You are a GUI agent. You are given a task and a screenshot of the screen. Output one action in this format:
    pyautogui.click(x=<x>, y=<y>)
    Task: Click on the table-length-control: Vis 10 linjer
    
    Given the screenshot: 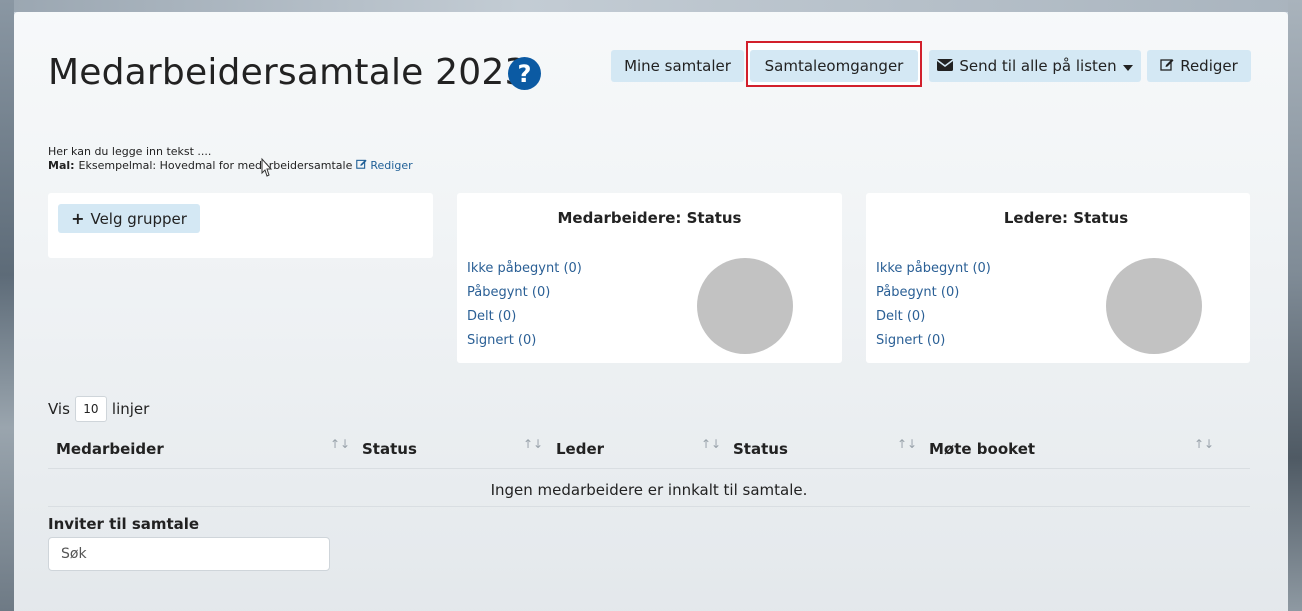 What is the action you would take?
    pyautogui.click(x=98, y=409)
    